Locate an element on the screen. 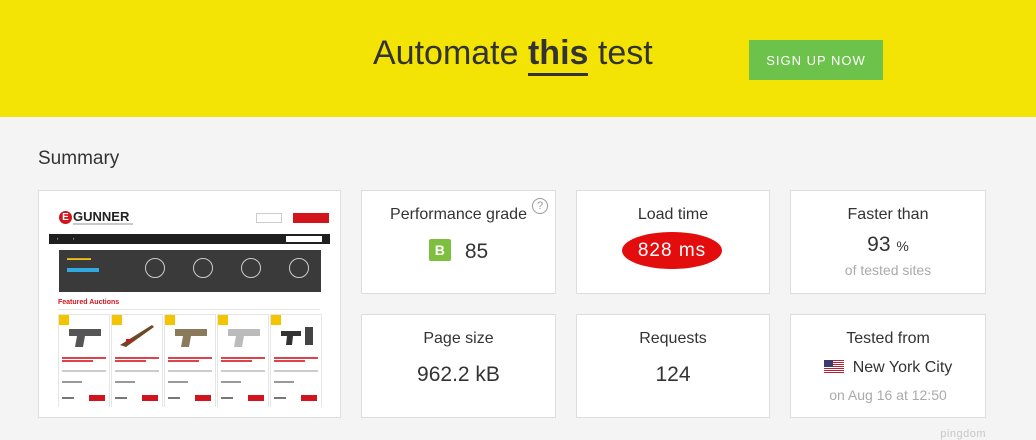 The height and width of the screenshot is (440, 1036). rifle-image is located at coordinates (137, 336).